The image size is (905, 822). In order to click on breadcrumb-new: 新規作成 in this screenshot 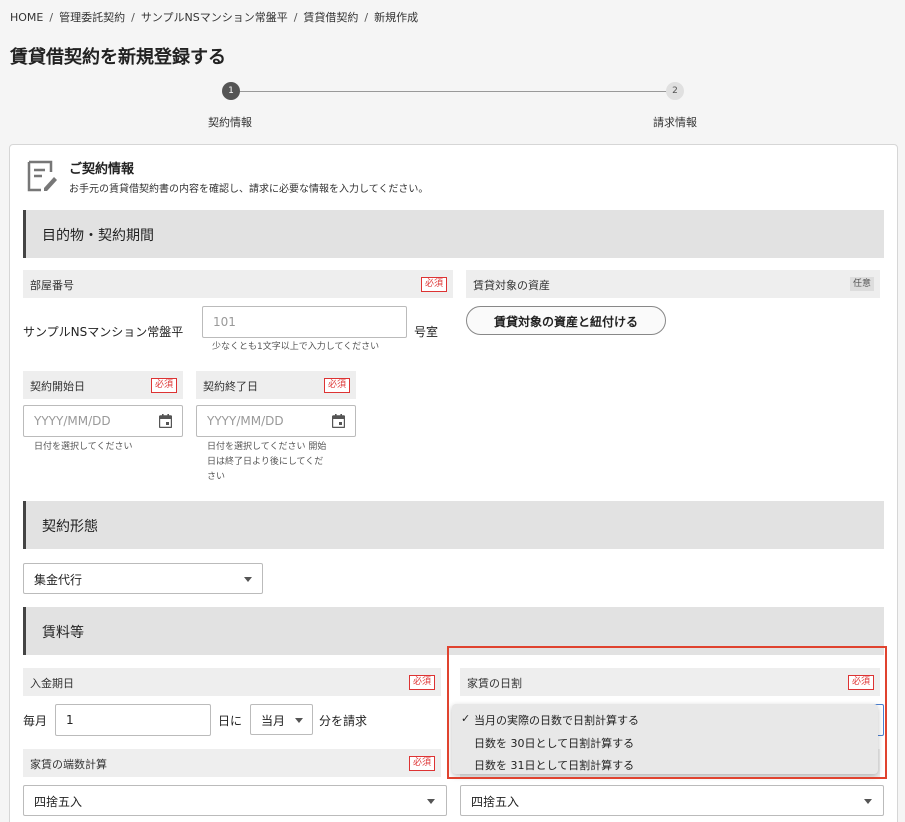, I will do `click(396, 17)`.